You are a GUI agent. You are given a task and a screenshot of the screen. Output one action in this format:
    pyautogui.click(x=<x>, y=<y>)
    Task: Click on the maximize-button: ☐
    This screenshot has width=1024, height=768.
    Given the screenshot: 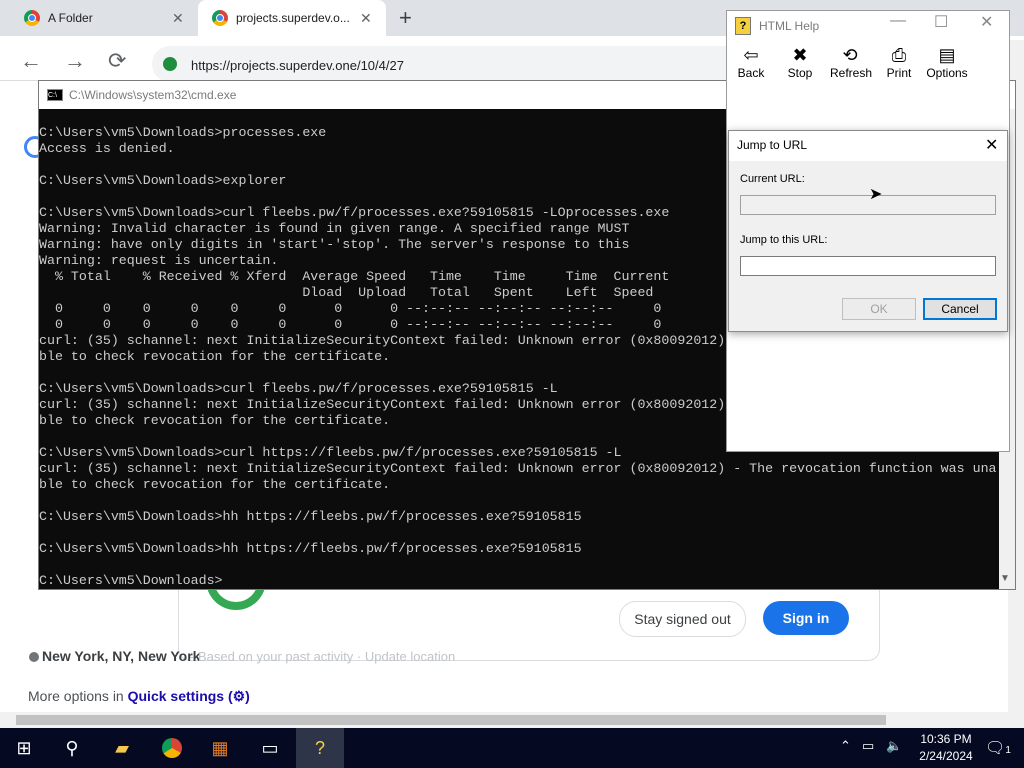 What is the action you would take?
    pyautogui.click(x=941, y=22)
    